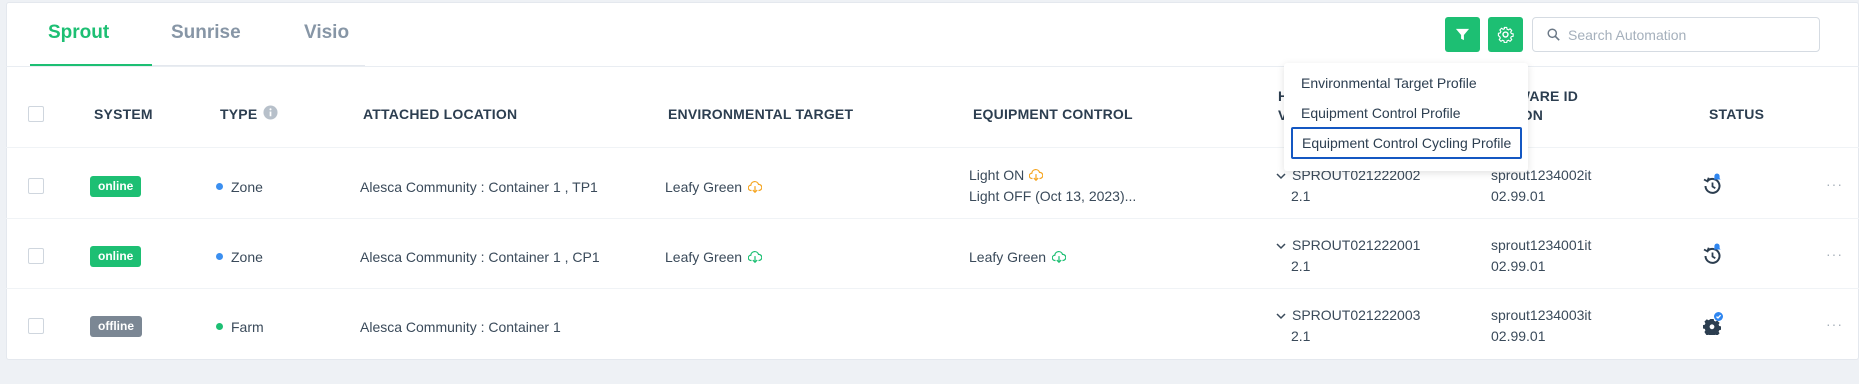 This screenshot has height=384, width=1859. What do you see at coordinates (460, 327) in the screenshot?
I see `location-cell: Alesca Community : Container 1` at bounding box center [460, 327].